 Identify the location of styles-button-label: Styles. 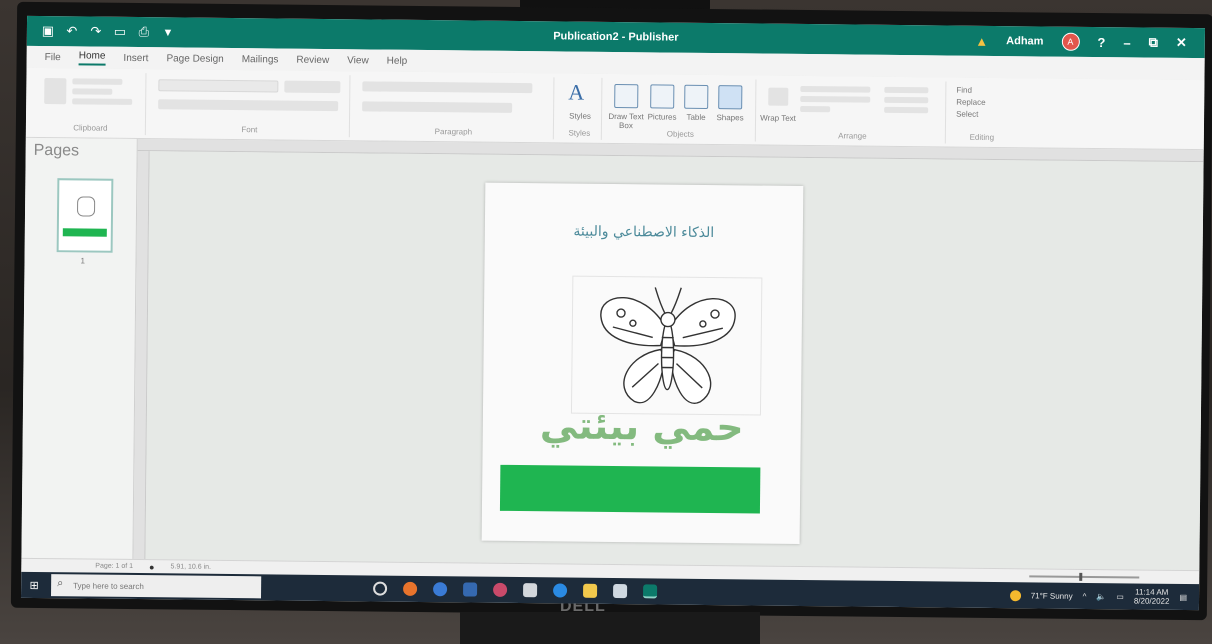
(580, 116).